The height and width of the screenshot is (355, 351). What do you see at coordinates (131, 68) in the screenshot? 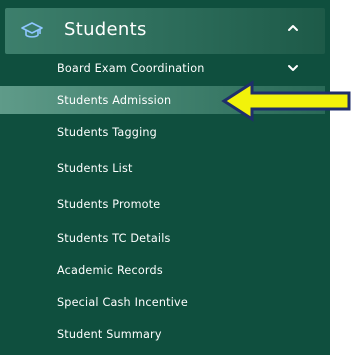
I see `menu-item-label: Board Exam Coordination` at bounding box center [131, 68].